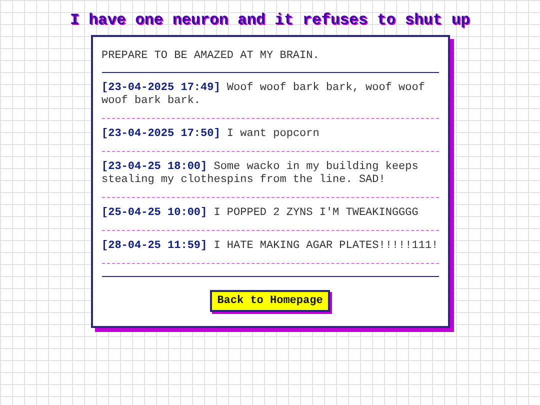 Image resolution: width=540 pixels, height=405 pixels. I want to click on log-entry: [23-04-2025 17:49] Woof woof bark bark, woof woof woof bark bark., so click(270, 96).